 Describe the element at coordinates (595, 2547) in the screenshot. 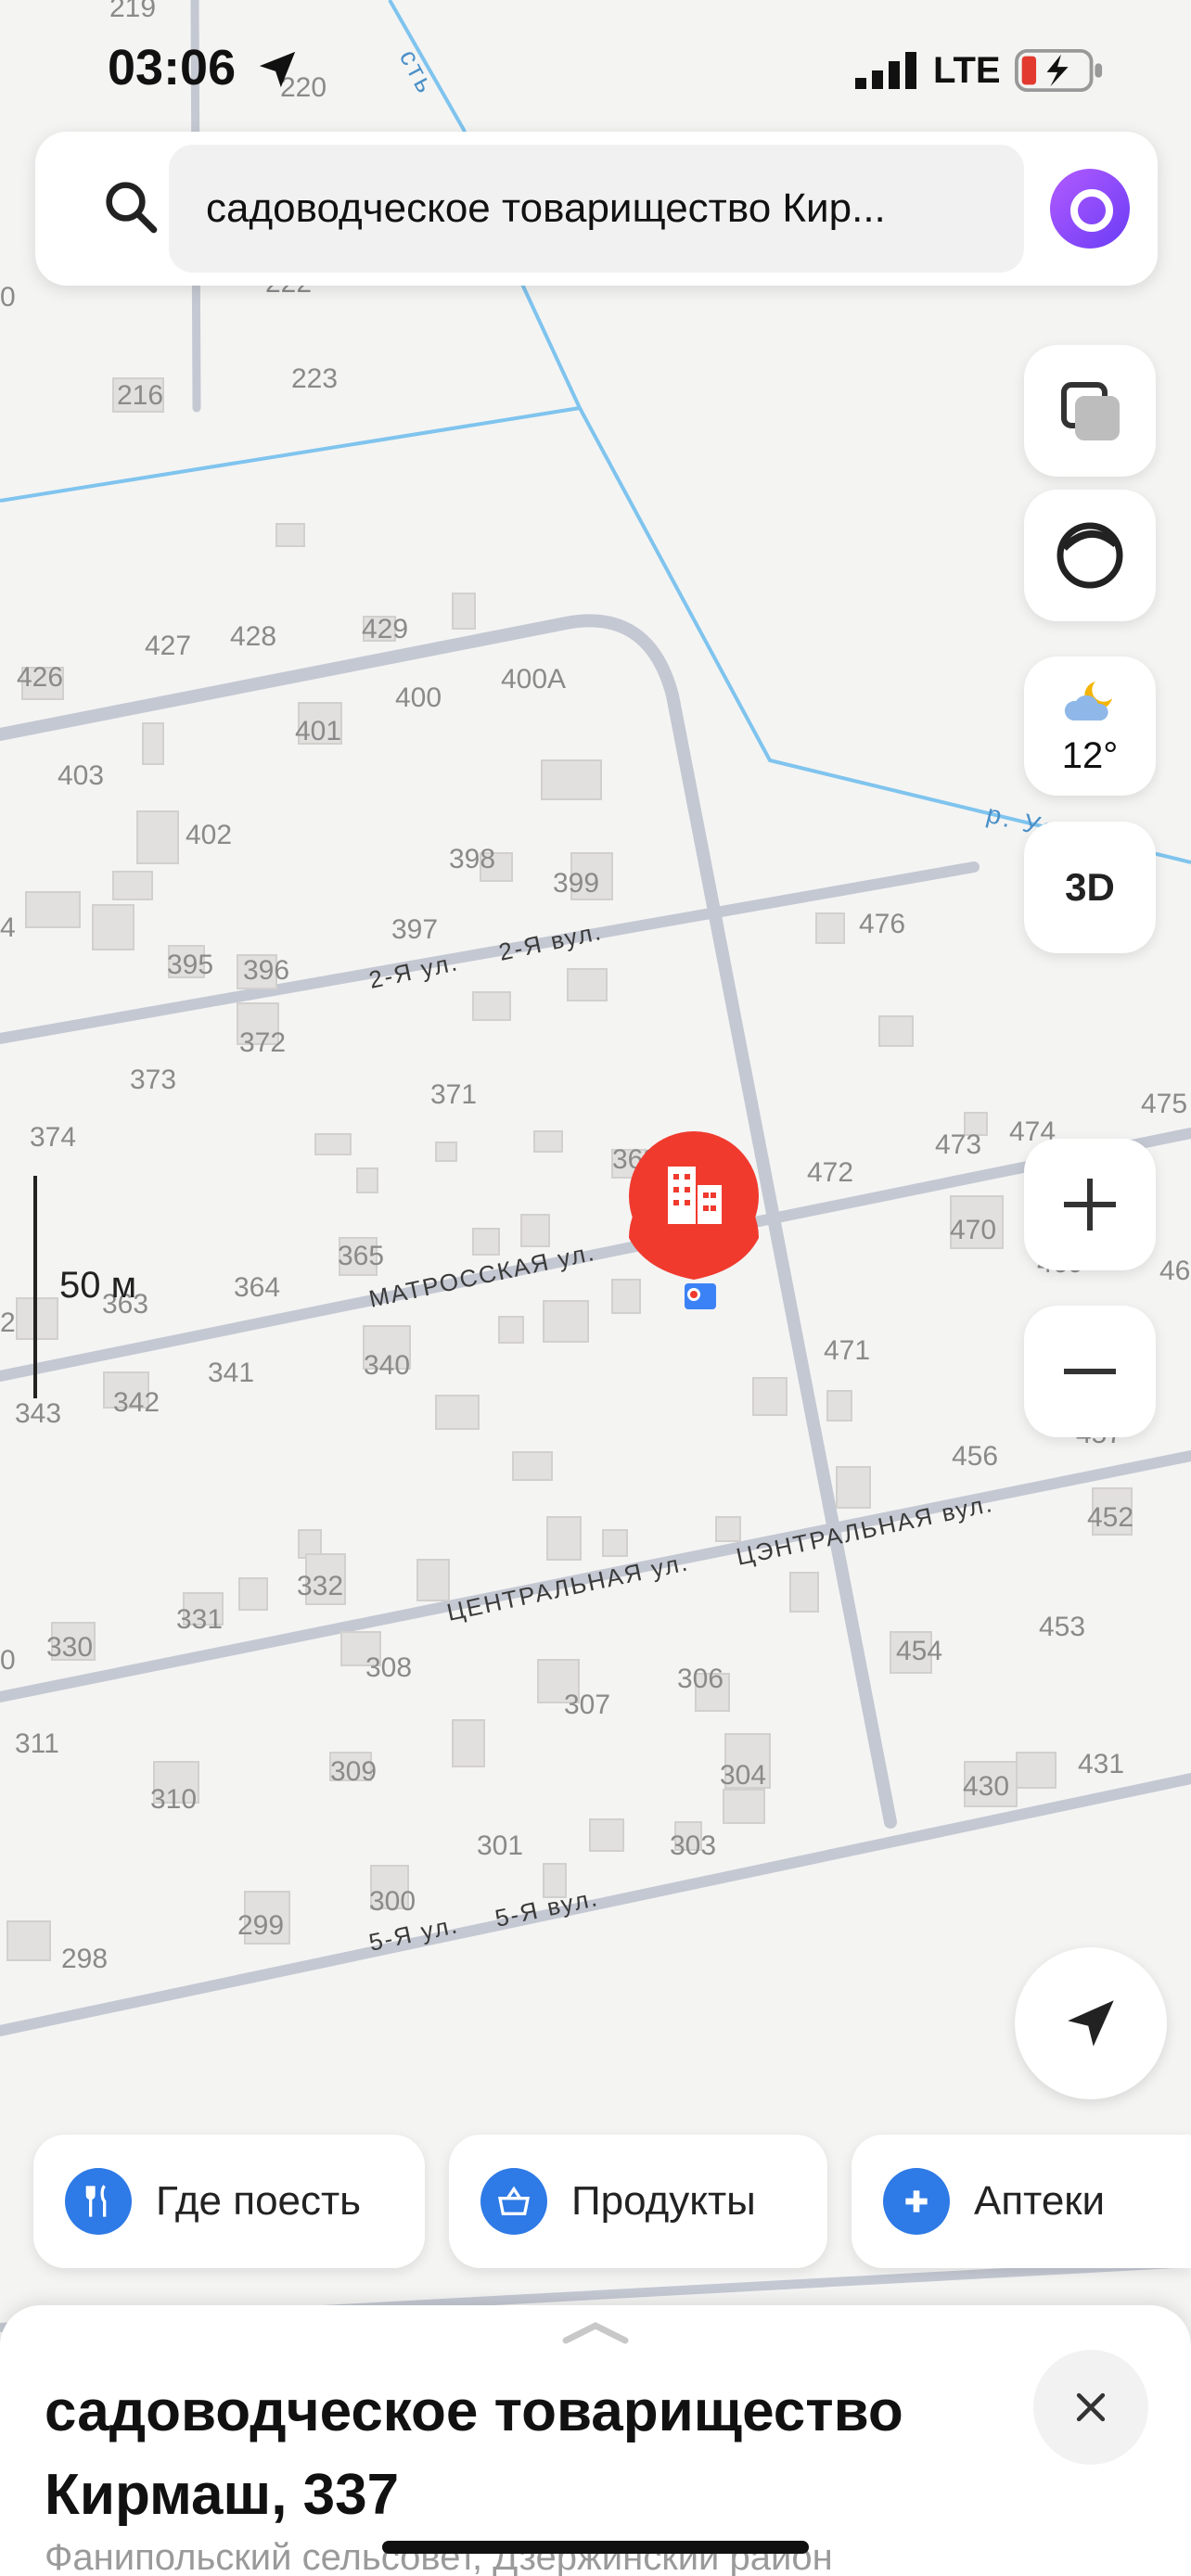

I see `home-indicator` at that location.